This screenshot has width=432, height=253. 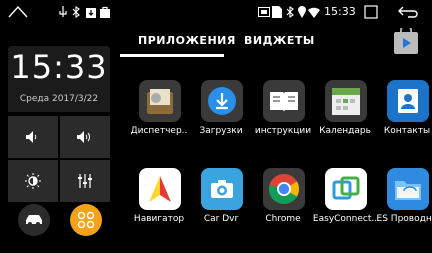 What do you see at coordinates (314, 12) in the screenshot?
I see `wifi-icon` at bounding box center [314, 12].